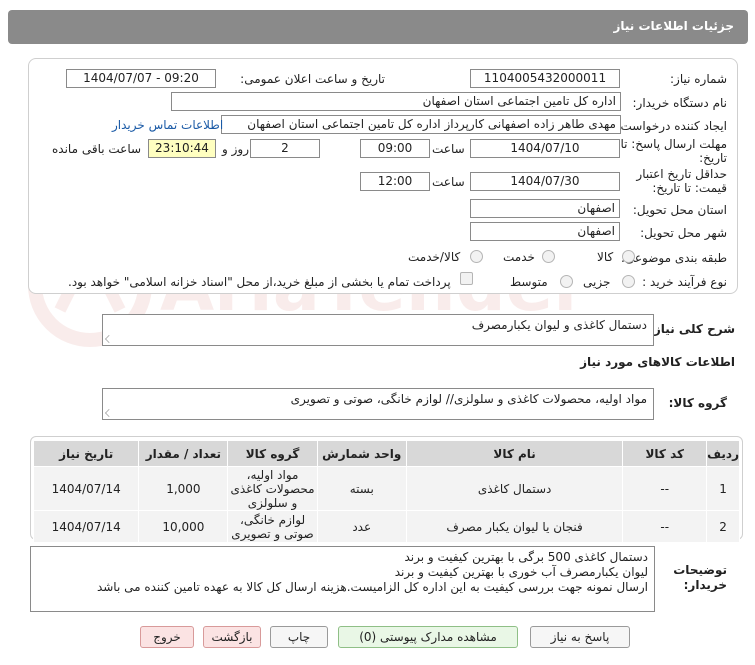  What do you see at coordinates (434, 257) in the screenshot?
I see `category-option-goods-service: کالا/خدمت` at bounding box center [434, 257].